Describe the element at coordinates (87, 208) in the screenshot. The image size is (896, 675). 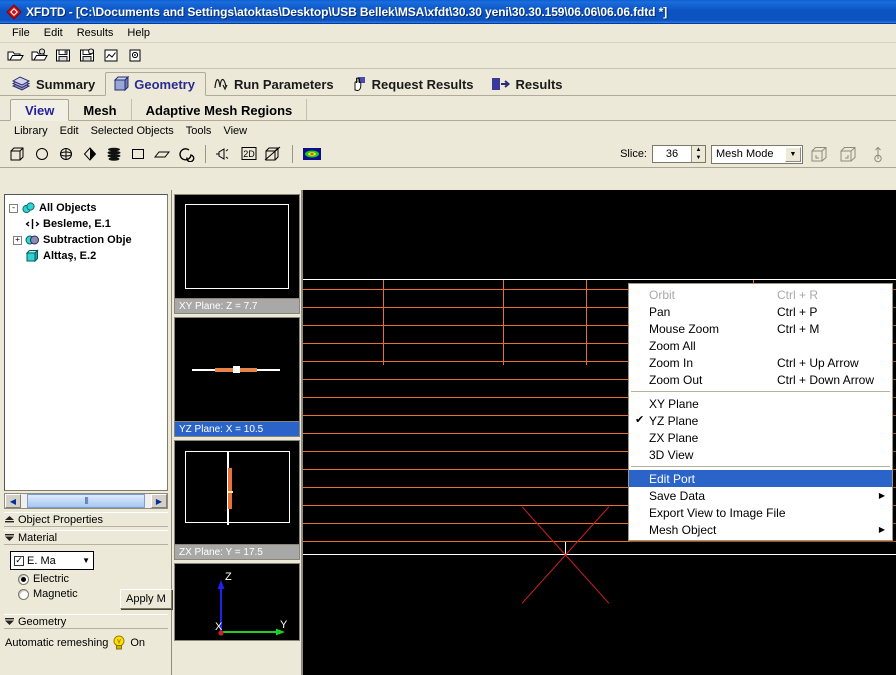
I see `tree-node-all-objects: - All Objects` at that location.